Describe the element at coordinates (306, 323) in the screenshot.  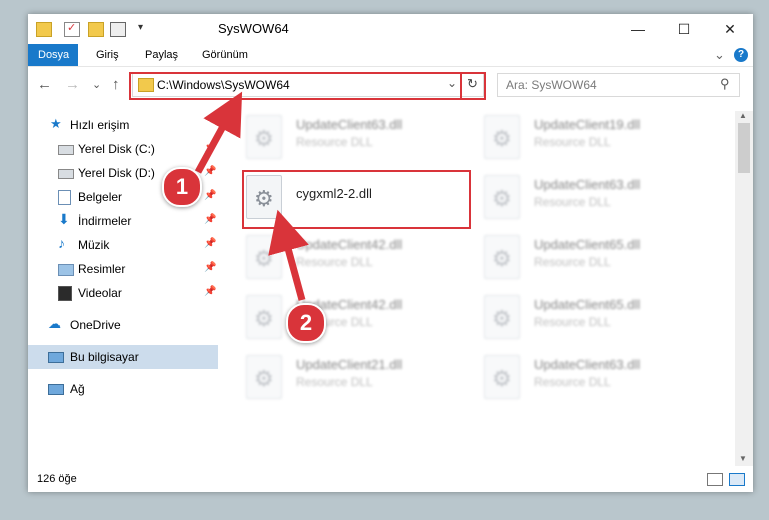
I see `callout-2: 2` at that location.